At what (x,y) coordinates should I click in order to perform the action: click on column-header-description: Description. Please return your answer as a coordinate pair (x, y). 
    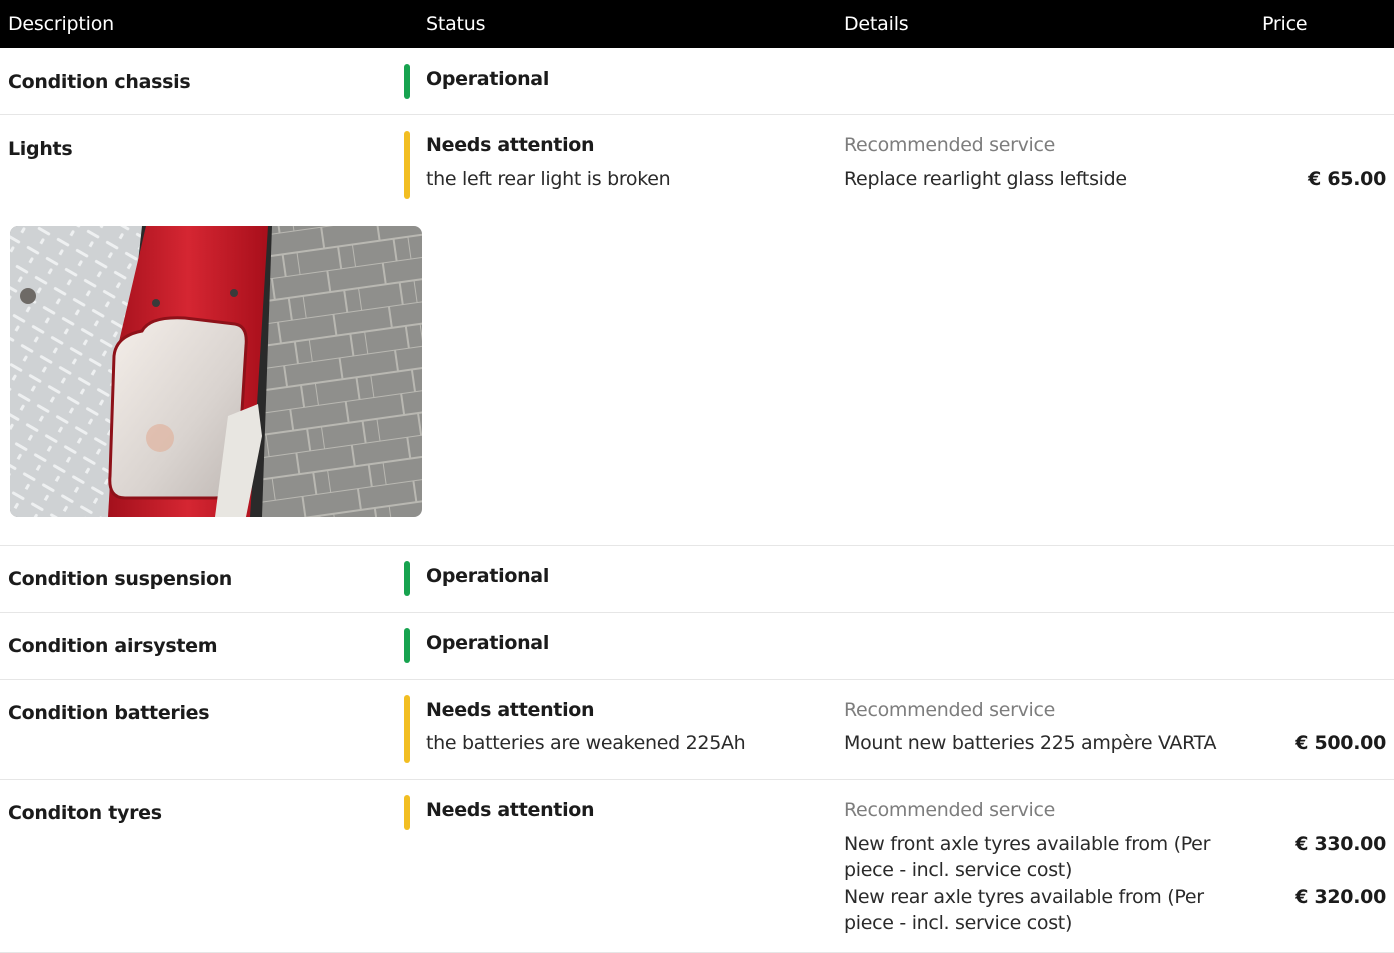
    Looking at the image, I should click on (61, 24).